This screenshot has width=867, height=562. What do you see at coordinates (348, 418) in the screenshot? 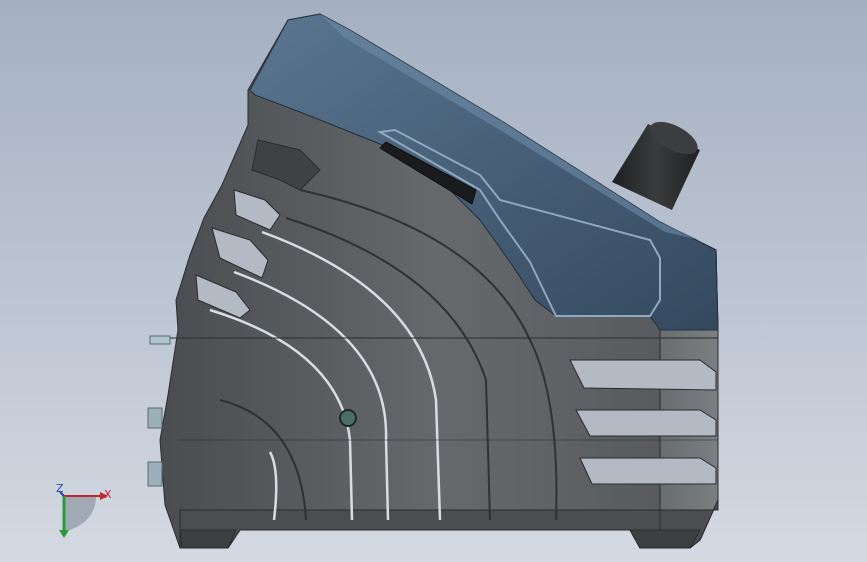
I see `indicator-light` at bounding box center [348, 418].